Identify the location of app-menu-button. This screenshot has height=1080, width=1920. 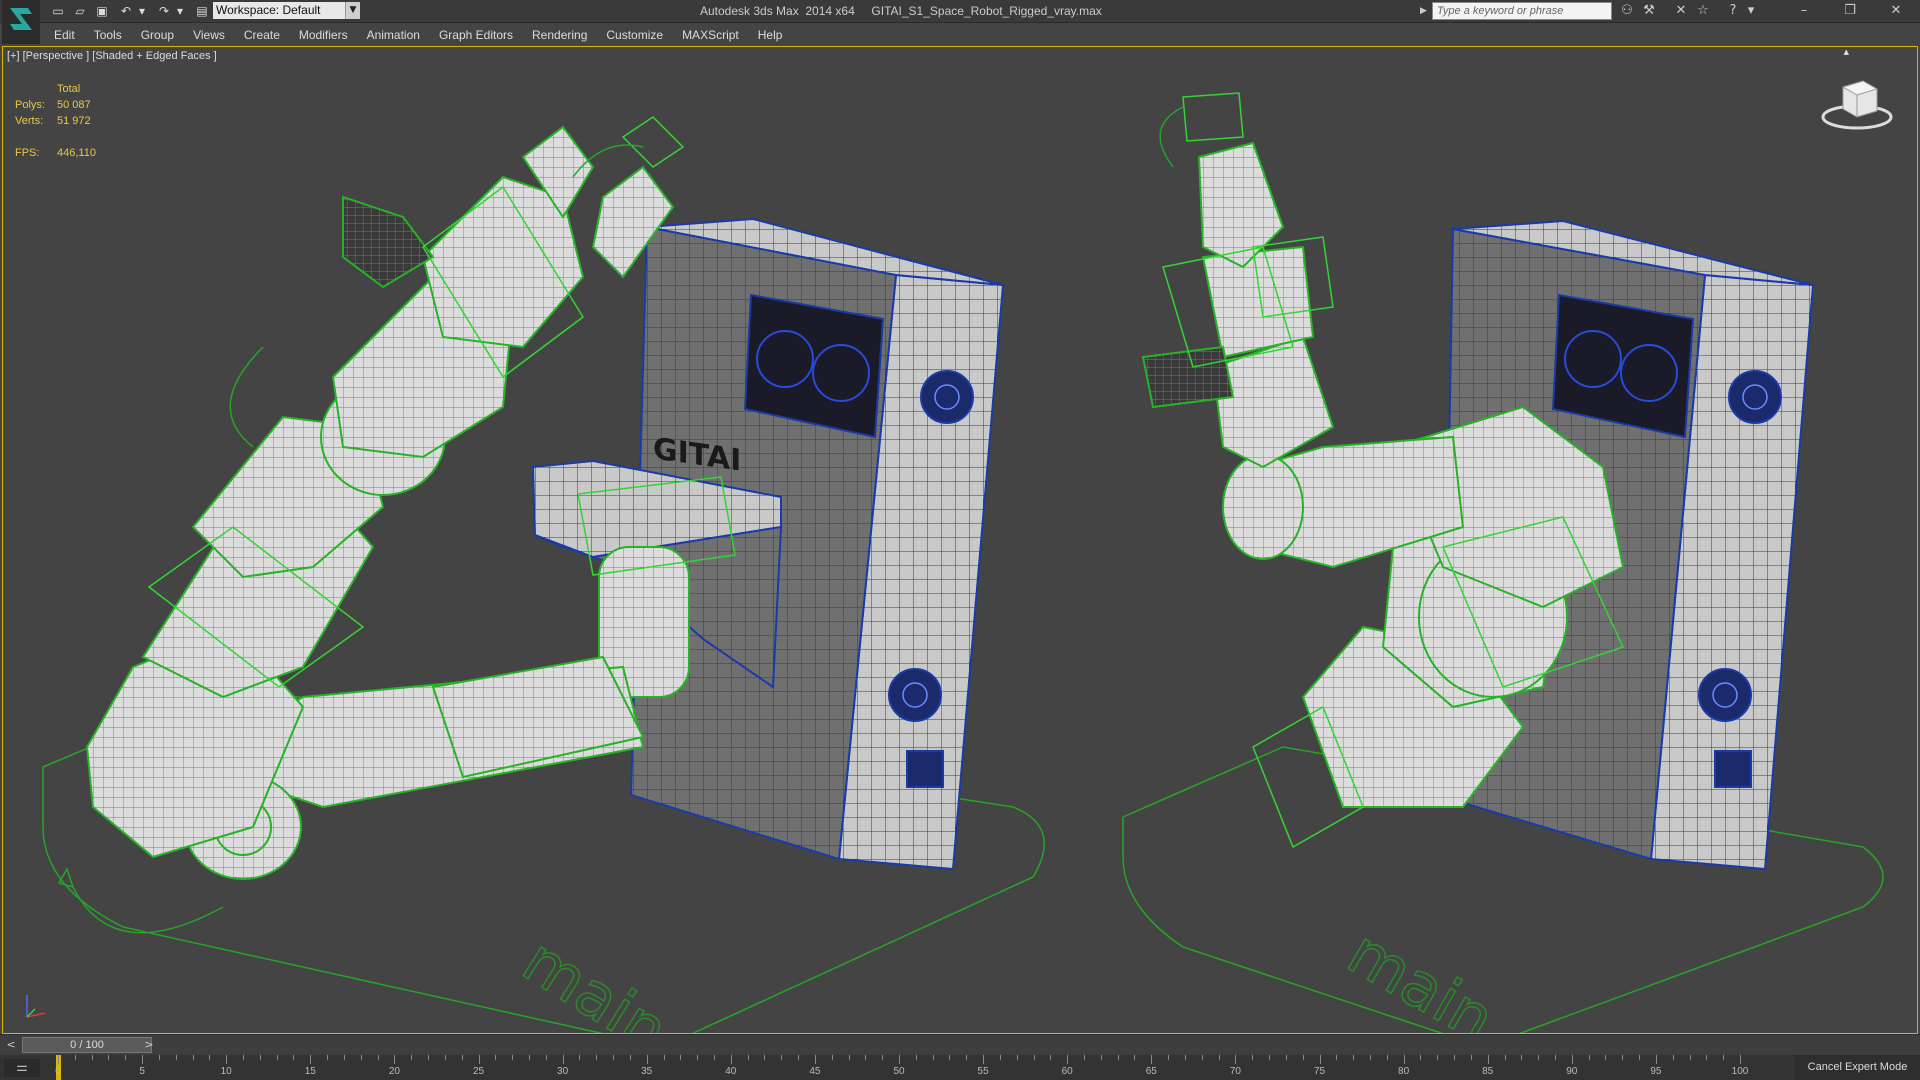
(21, 22).